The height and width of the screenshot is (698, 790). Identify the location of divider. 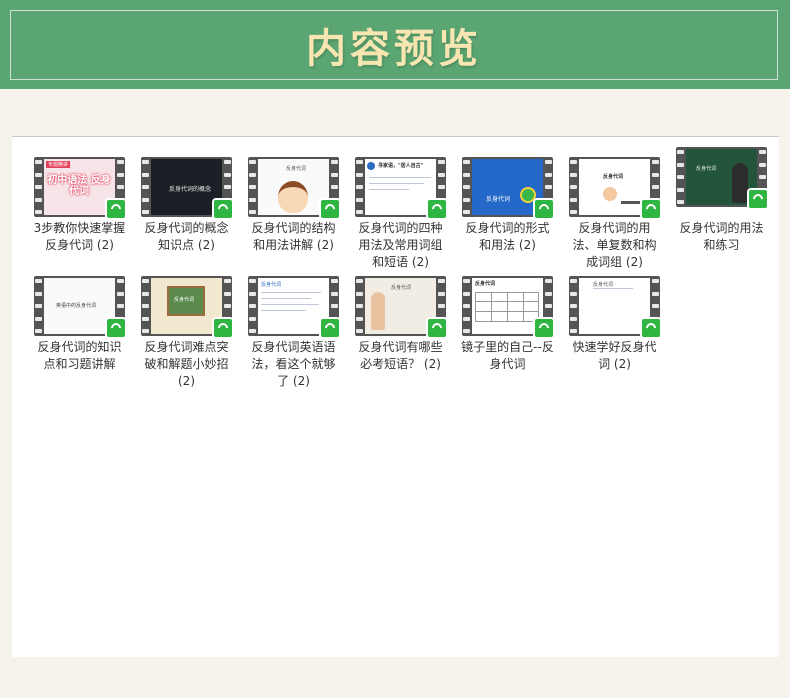
(631, 202).